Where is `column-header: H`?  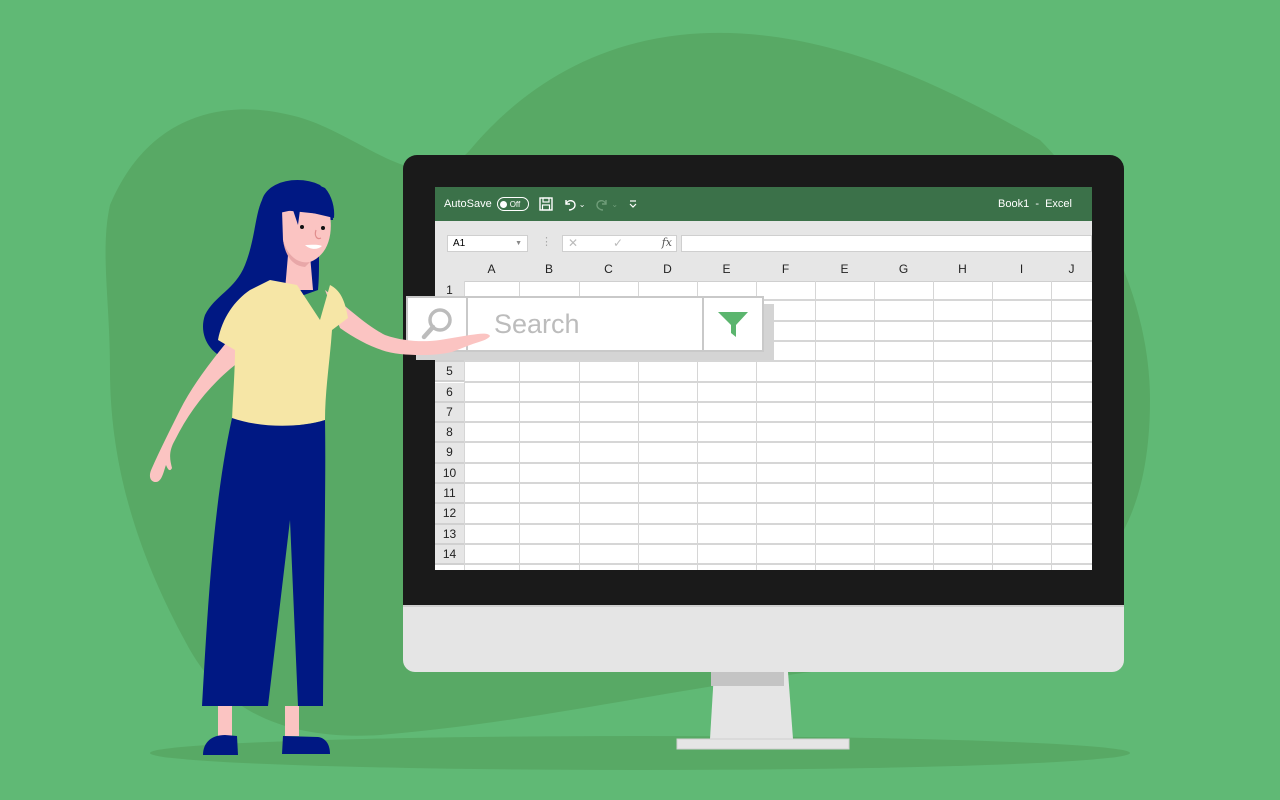 column-header: H is located at coordinates (962, 269).